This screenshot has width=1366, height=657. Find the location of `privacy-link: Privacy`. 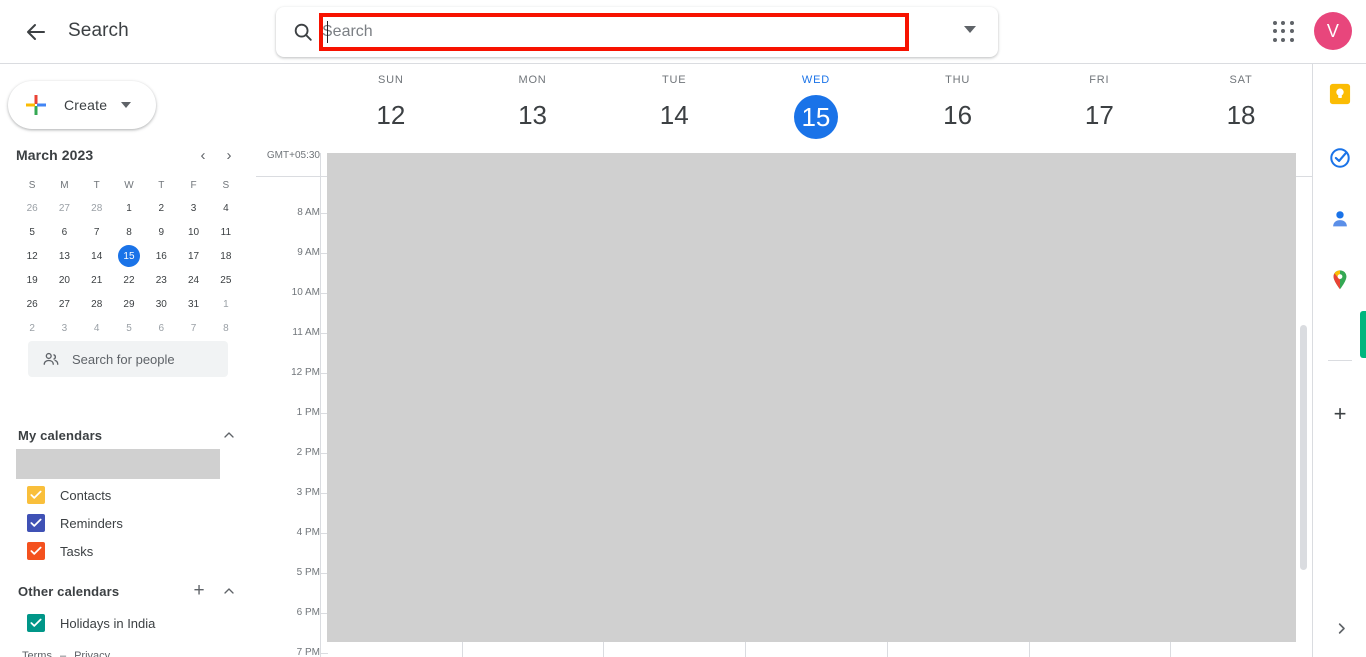

privacy-link: Privacy is located at coordinates (92, 653).